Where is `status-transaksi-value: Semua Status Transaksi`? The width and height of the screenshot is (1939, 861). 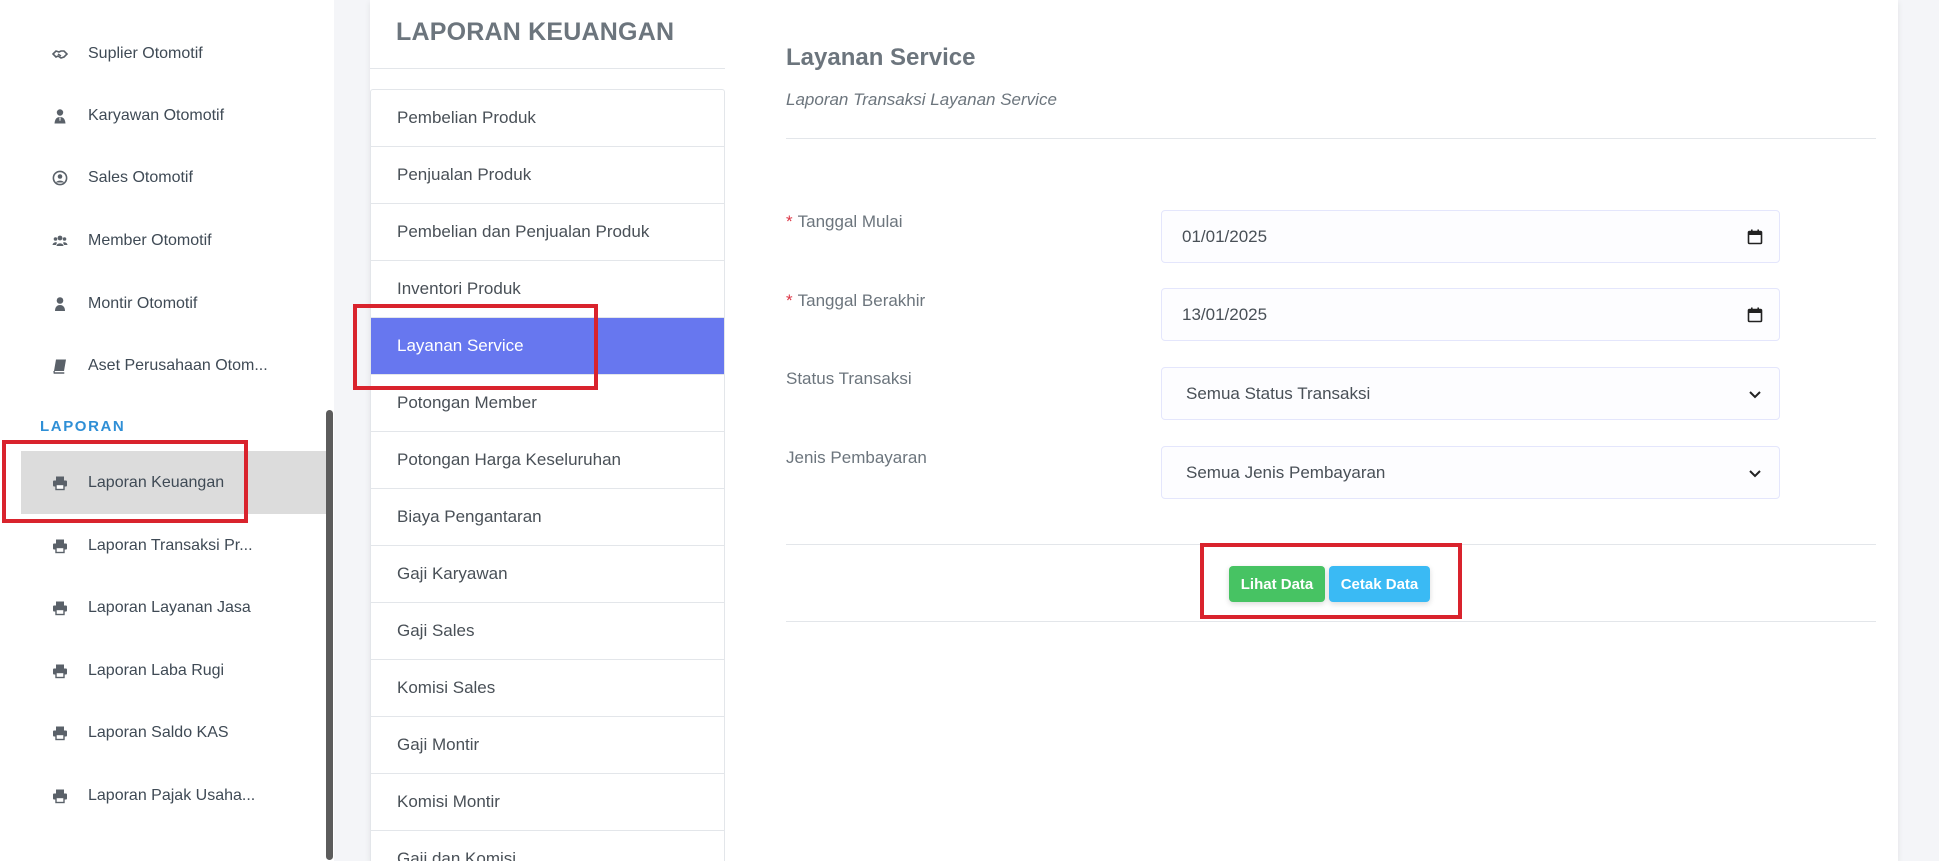 status-transaksi-value: Semua Status Transaksi is located at coordinates (1278, 393).